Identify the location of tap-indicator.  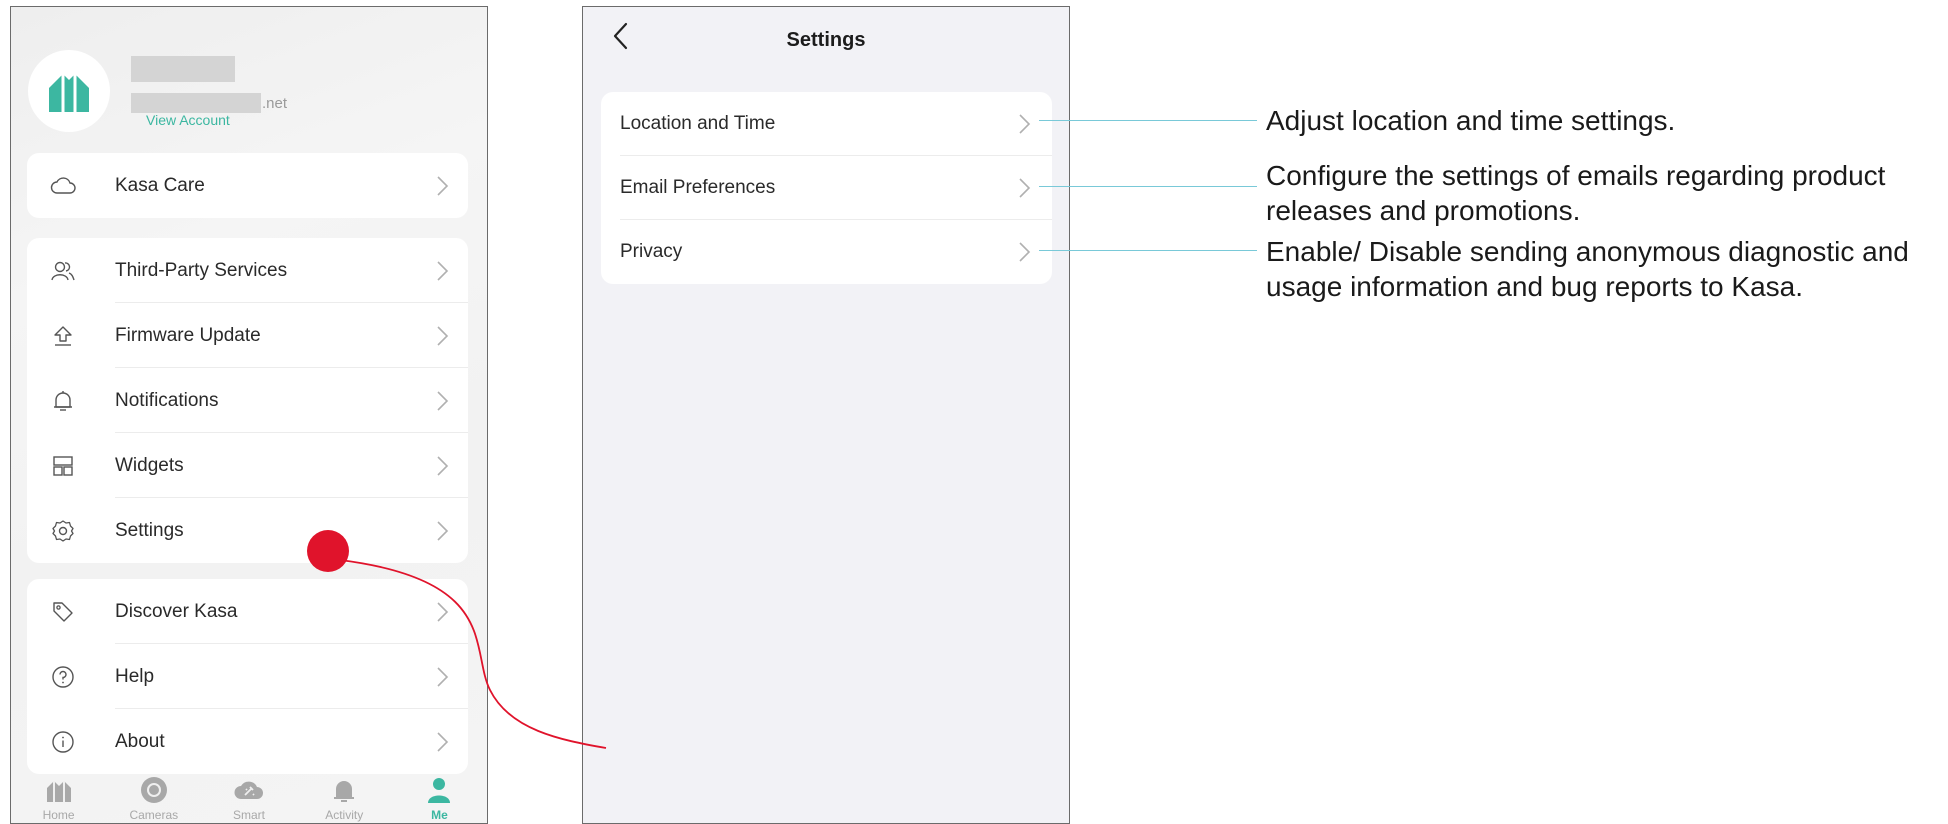
(328, 551).